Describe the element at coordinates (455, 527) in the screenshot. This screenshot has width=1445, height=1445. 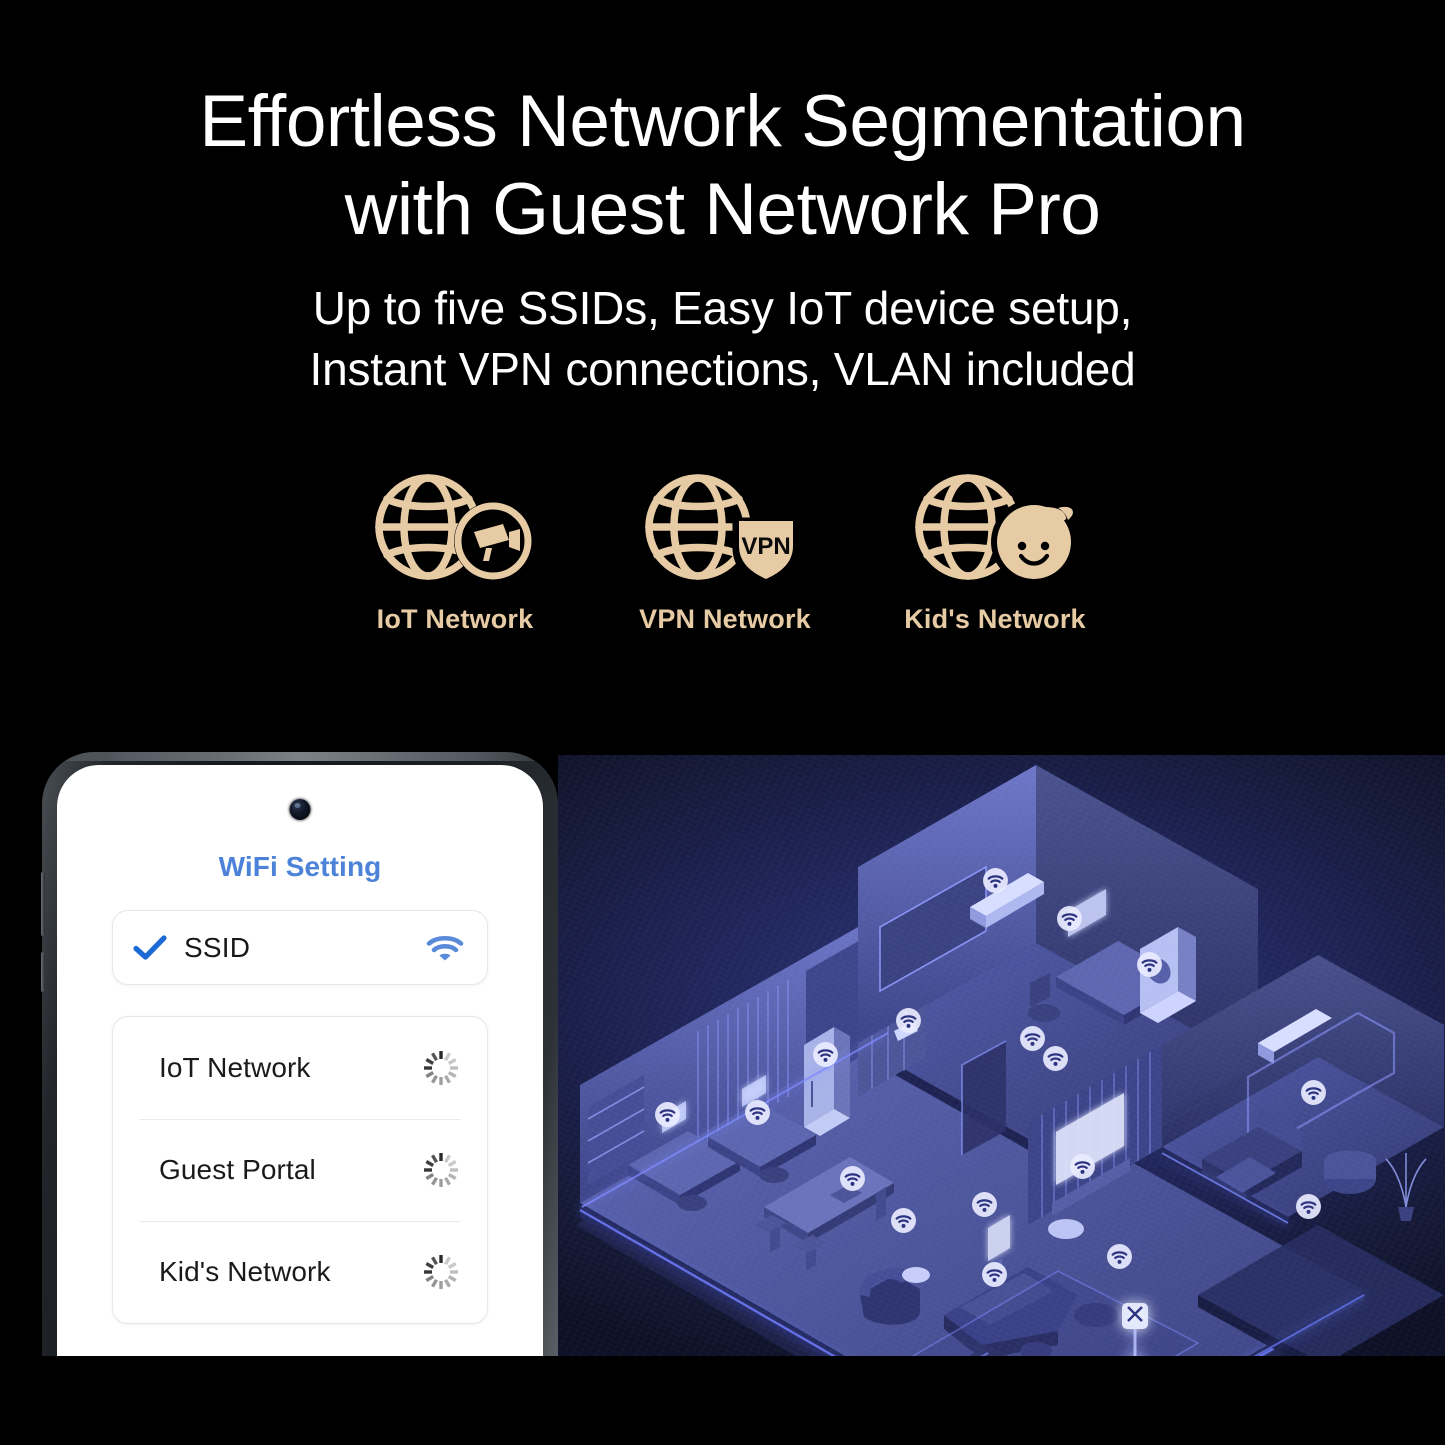
I see `globe-camera-icon` at that location.